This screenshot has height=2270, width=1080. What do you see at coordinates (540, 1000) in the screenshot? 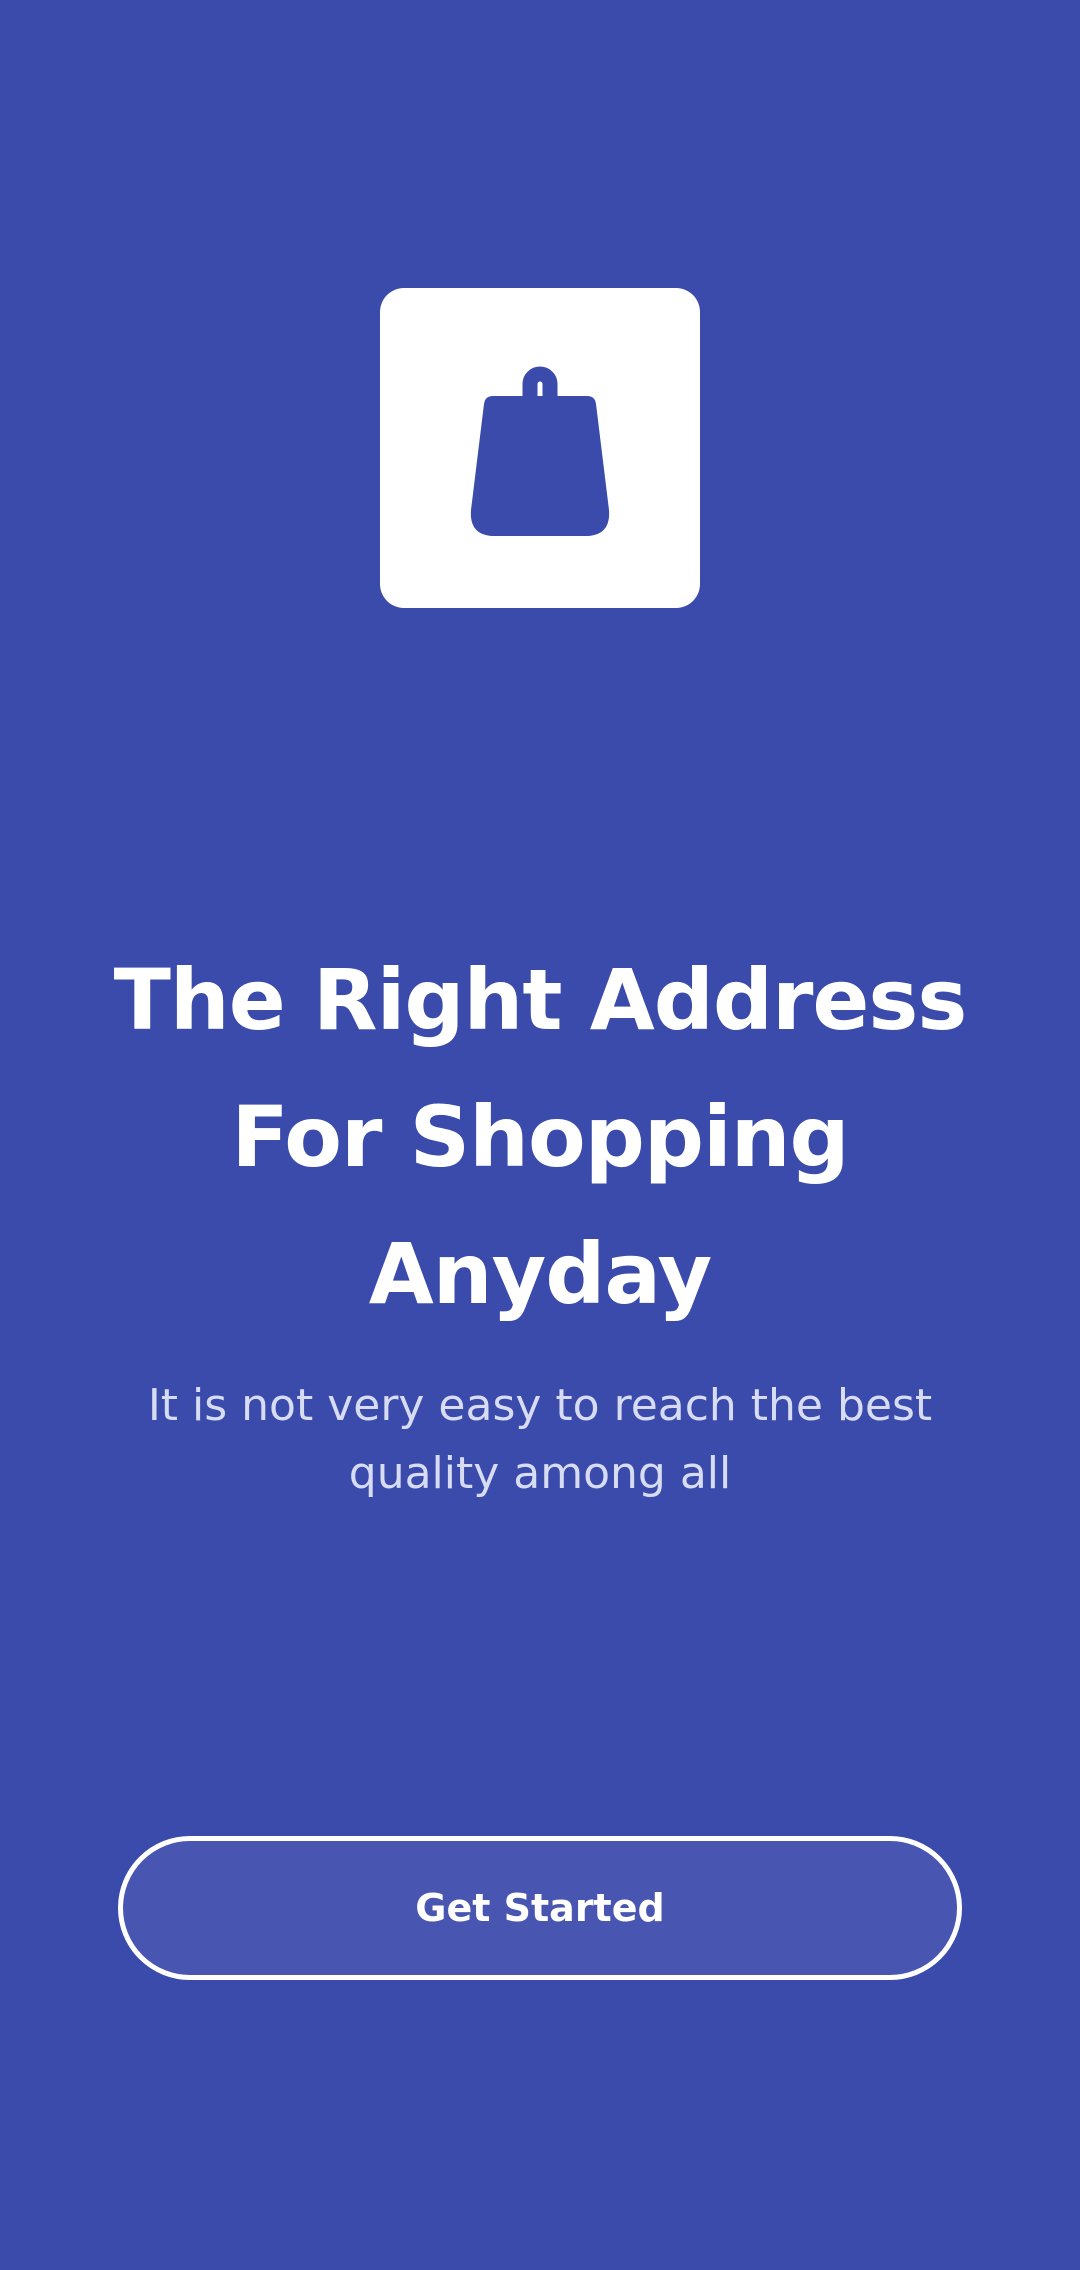
I see `headline-line-1: The Right Address` at bounding box center [540, 1000].